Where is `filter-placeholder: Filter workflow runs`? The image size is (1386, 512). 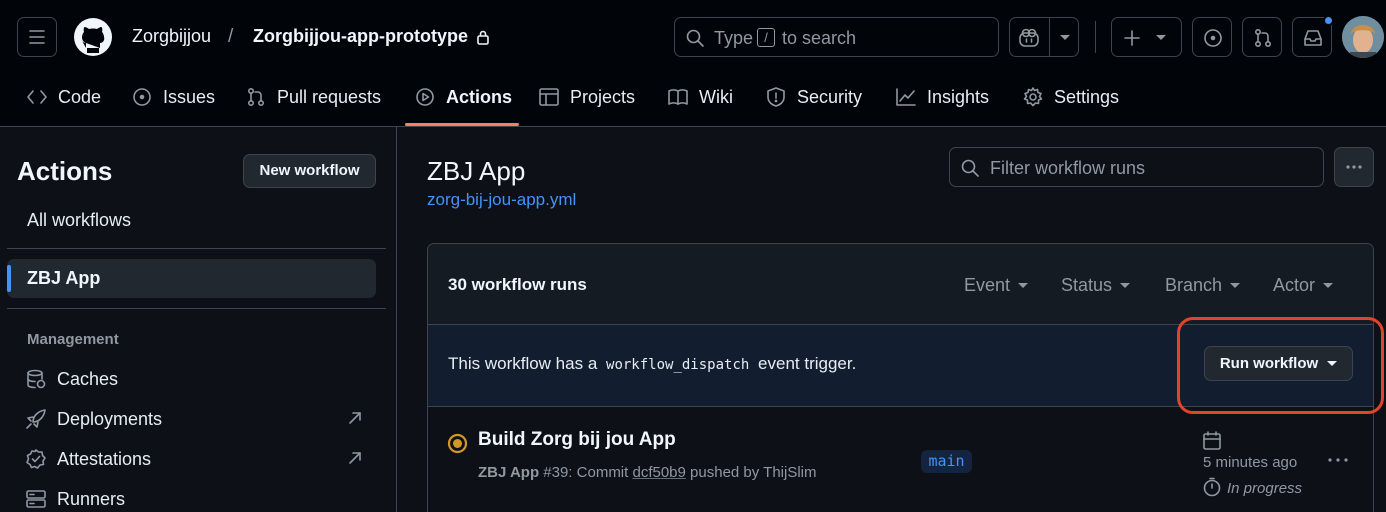 filter-placeholder: Filter workflow runs is located at coordinates (1068, 168).